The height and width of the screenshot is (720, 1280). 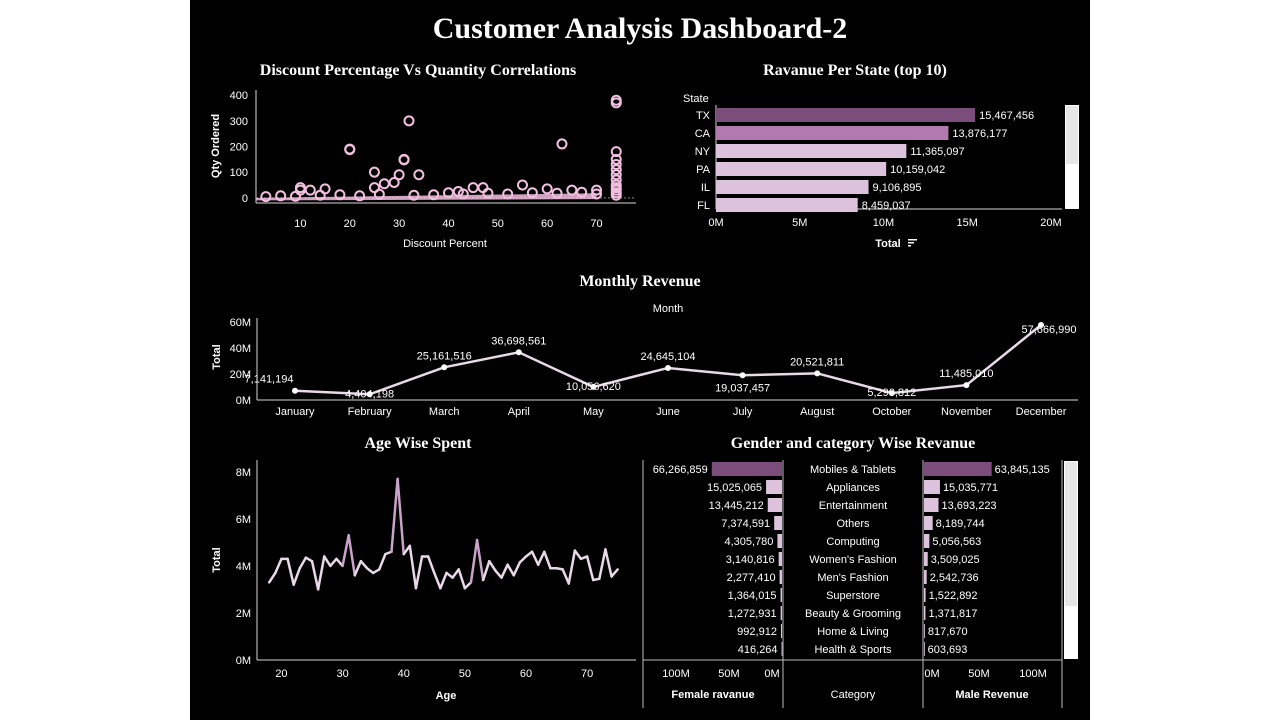 What do you see at coordinates (1071, 534) in the screenshot?
I see `gender-scrollbar-thumb` at bounding box center [1071, 534].